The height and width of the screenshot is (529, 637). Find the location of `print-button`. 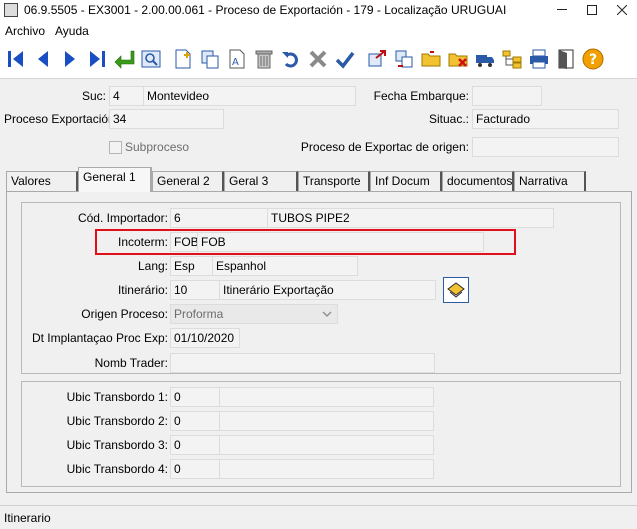

print-button is located at coordinates (539, 59).